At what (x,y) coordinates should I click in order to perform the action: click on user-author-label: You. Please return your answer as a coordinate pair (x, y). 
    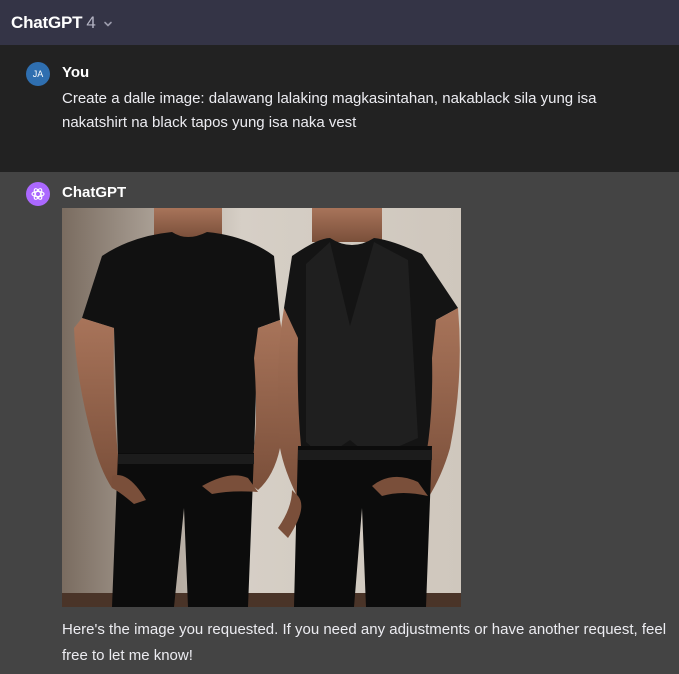
    Looking at the image, I should click on (76, 72).